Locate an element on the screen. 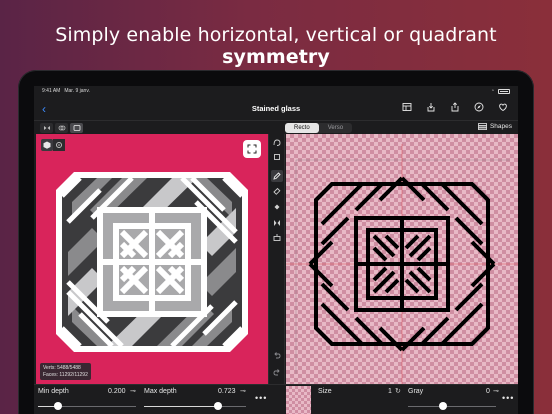 This screenshot has width=552, height=414. status-time: 9:41 AM is located at coordinates (51, 91).